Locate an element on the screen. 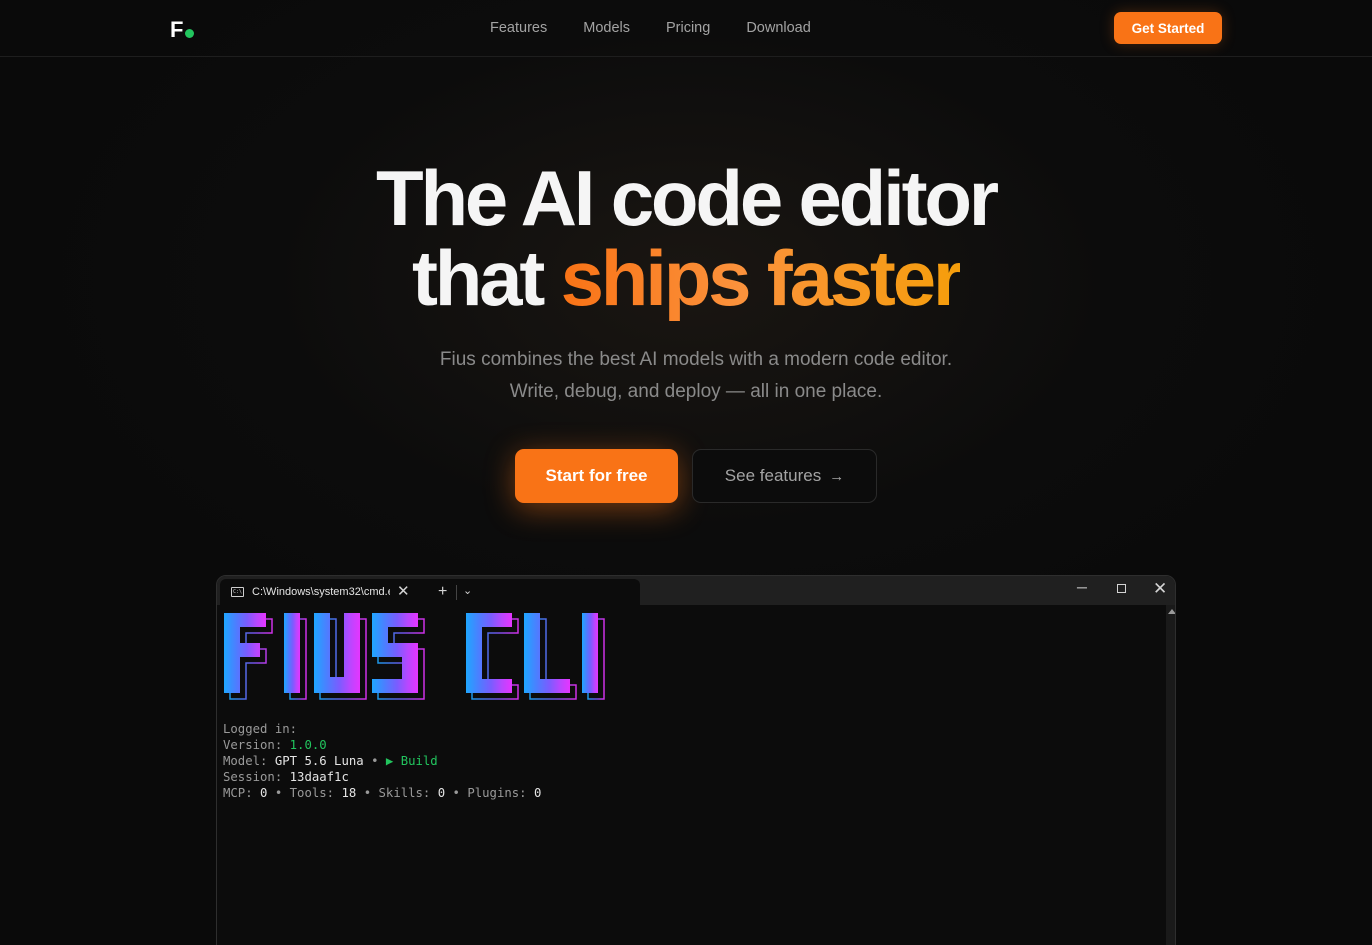 This screenshot has width=1372, height=945. arrow-right-icon: → is located at coordinates (837, 476).